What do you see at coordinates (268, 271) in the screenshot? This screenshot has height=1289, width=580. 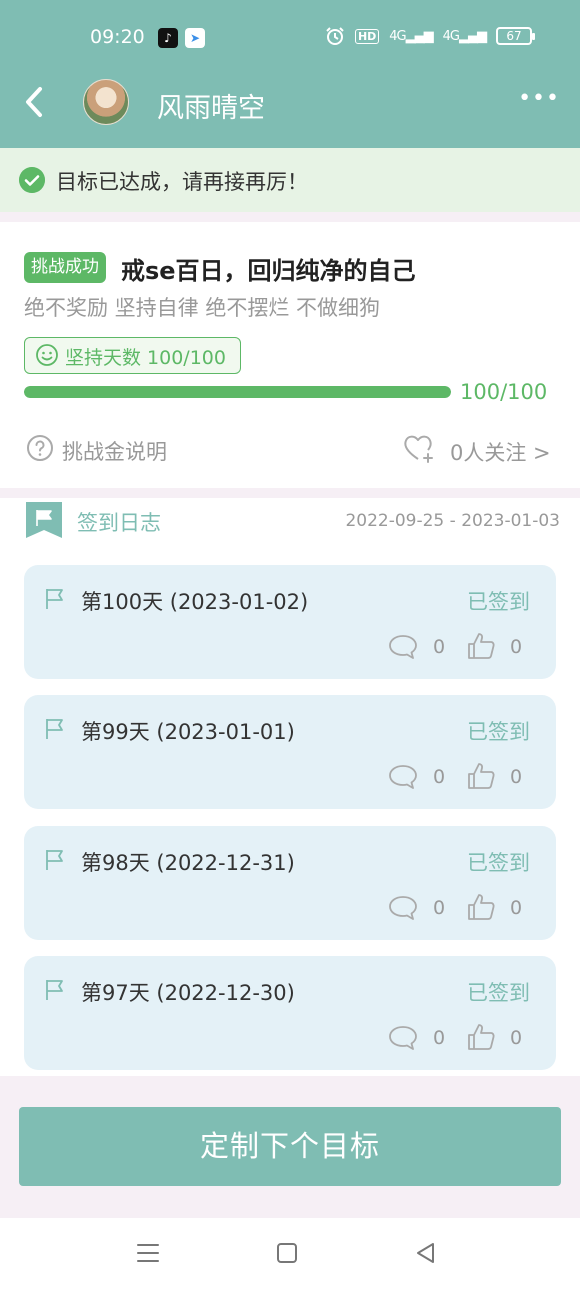 I see `challenge-title: 戒se百日，回归纯净的自己` at bounding box center [268, 271].